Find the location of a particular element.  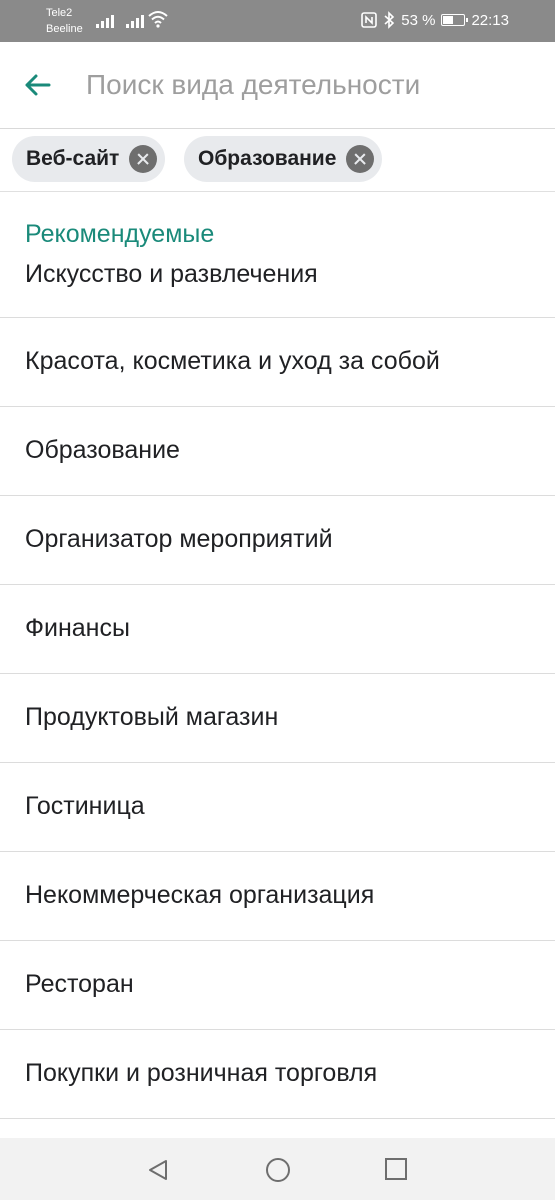

system-nav-bar is located at coordinates (277, 1169).